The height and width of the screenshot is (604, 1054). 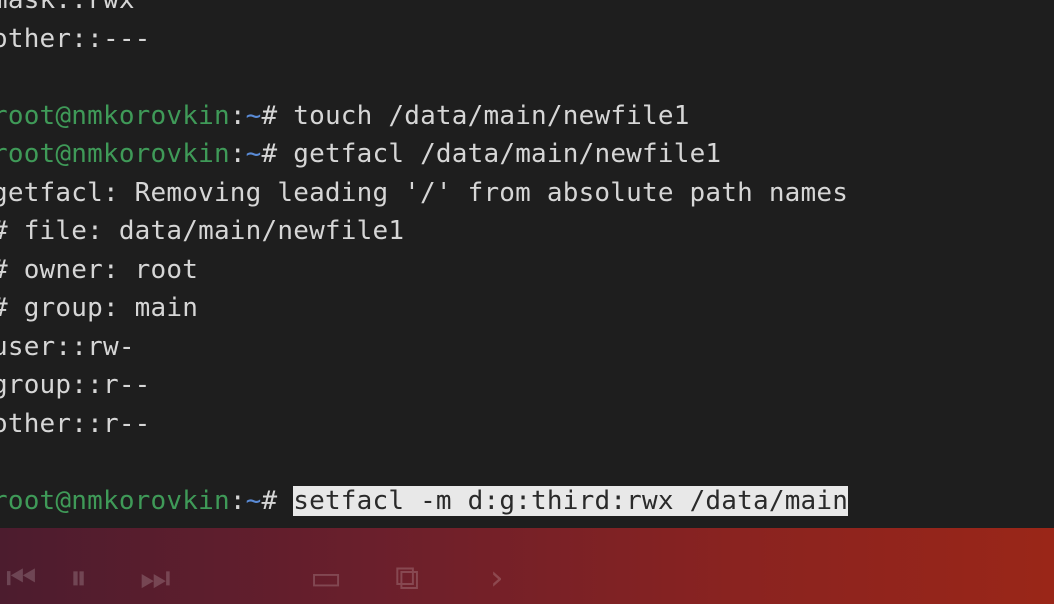 What do you see at coordinates (75, 423) in the screenshot?
I see `terminal-line-other-perm: other::r--` at bounding box center [75, 423].